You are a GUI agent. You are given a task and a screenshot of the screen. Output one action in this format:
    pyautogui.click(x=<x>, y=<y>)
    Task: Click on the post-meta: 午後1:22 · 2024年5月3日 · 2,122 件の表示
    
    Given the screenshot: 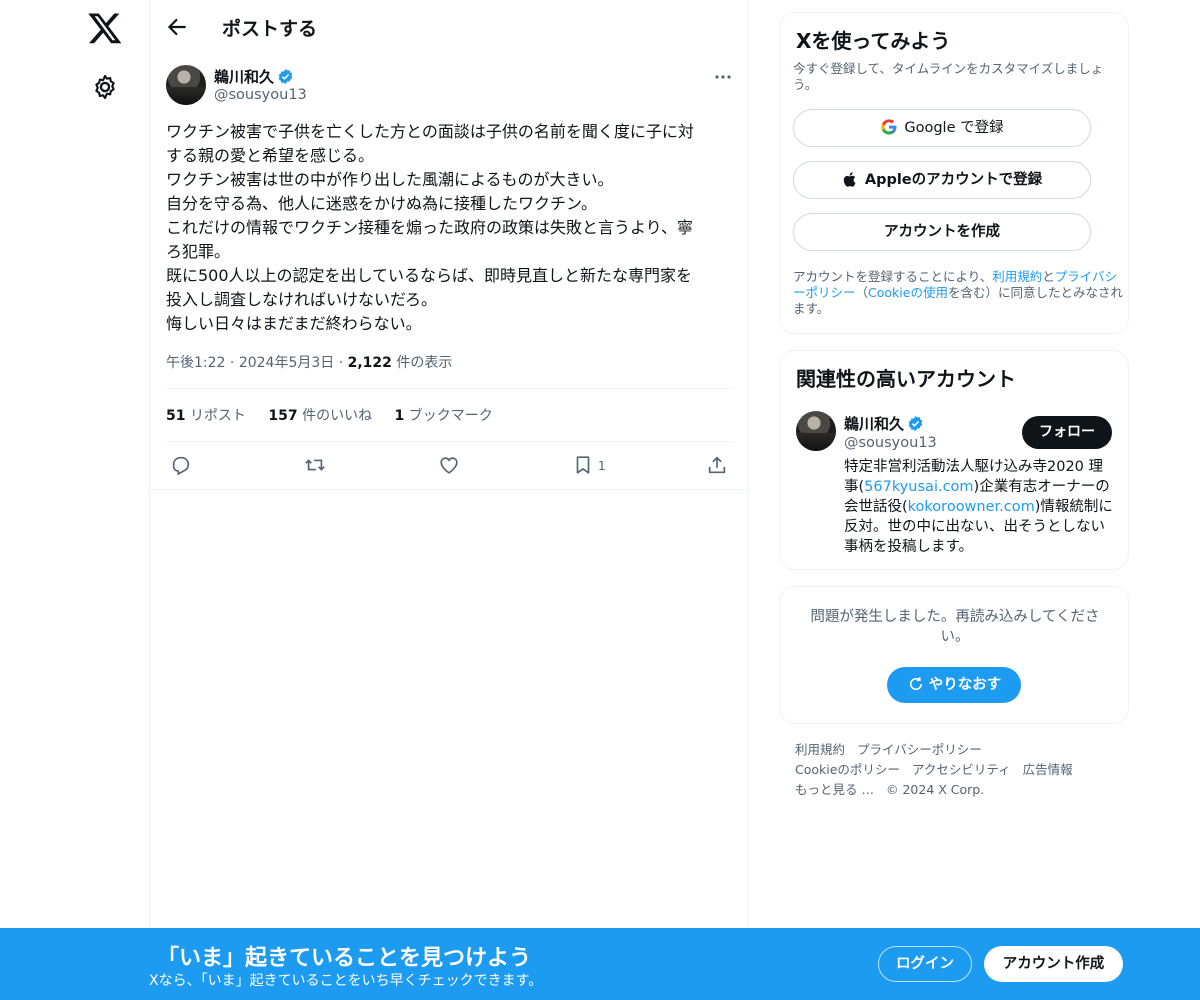 What is the action you would take?
    pyautogui.click(x=309, y=362)
    